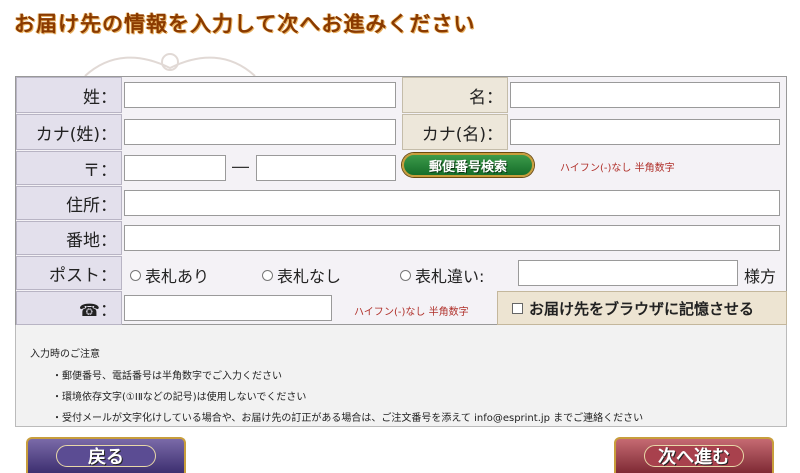 This screenshot has height=473, width=800. What do you see at coordinates (169, 275) in the screenshot?
I see `post-option-nameplate: 表札あり` at bounding box center [169, 275].